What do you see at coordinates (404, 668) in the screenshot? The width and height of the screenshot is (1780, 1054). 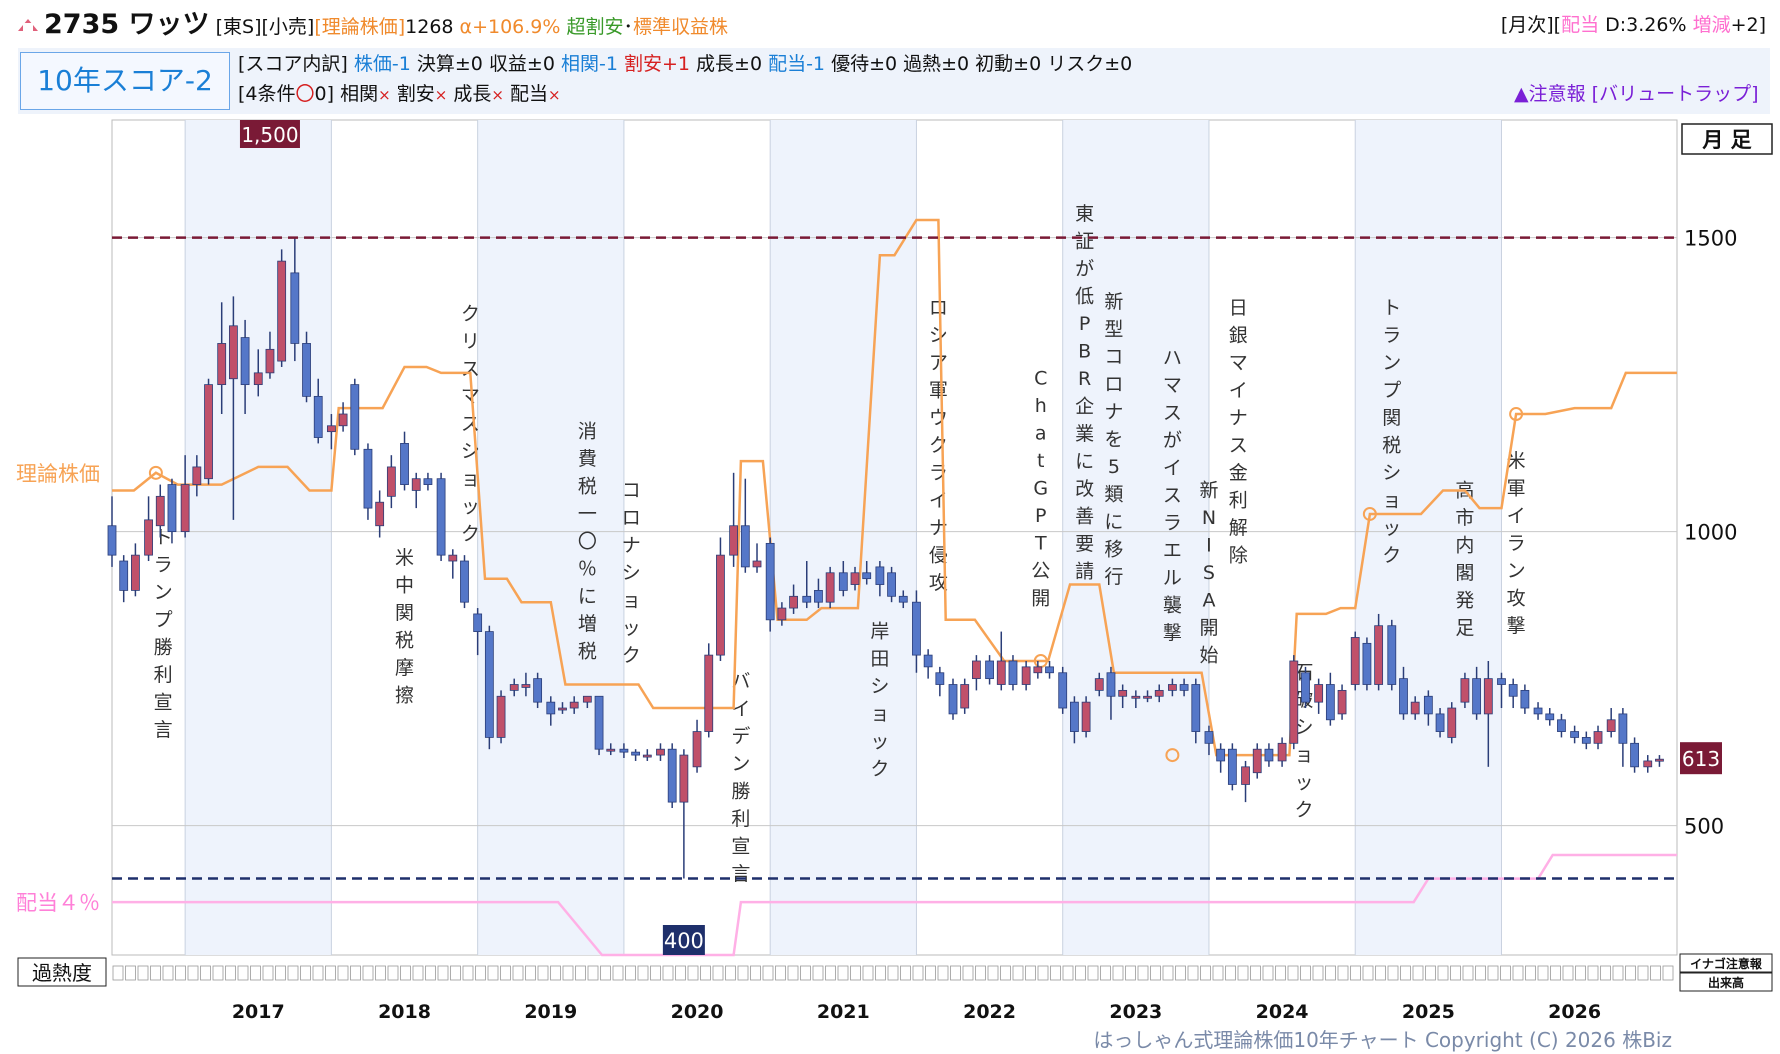 I see `event-char: 摩` at bounding box center [404, 668].